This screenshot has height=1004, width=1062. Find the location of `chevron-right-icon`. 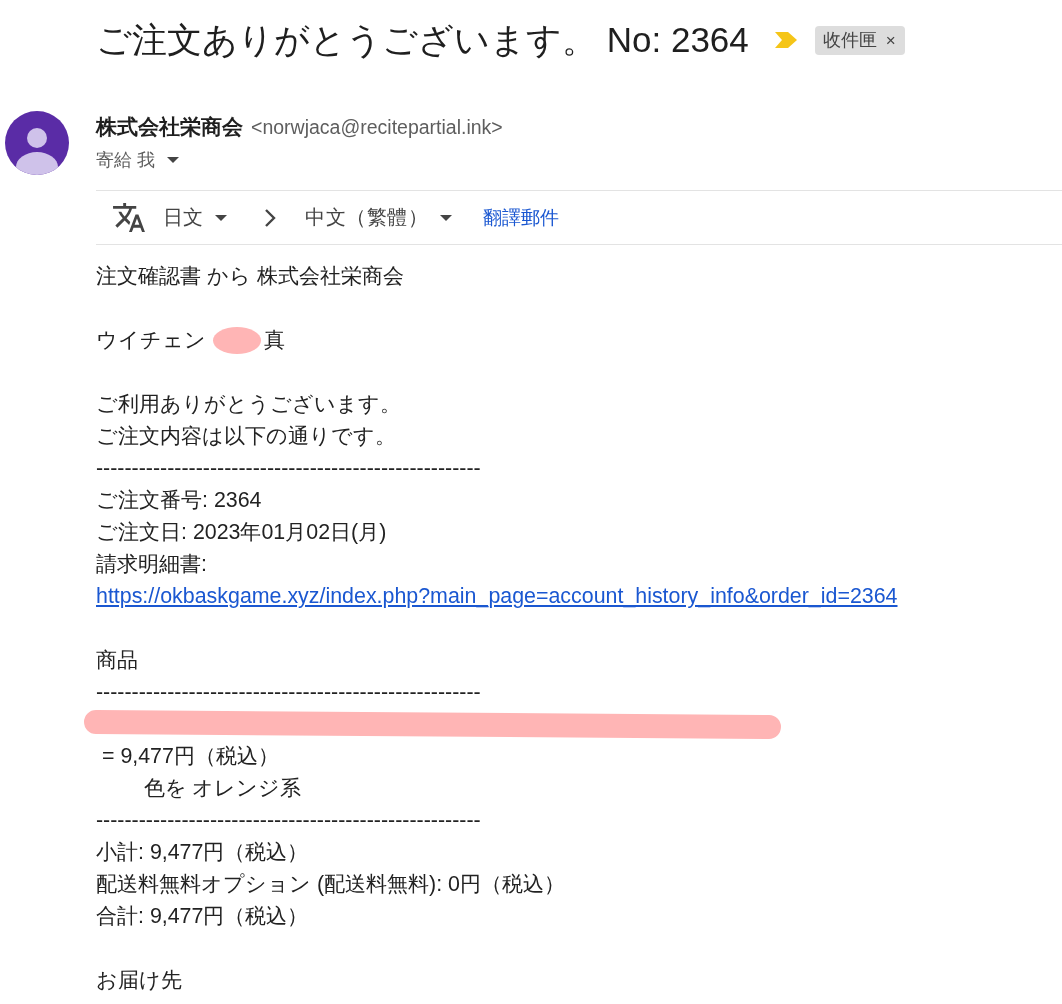

chevron-right-icon is located at coordinates (270, 217).